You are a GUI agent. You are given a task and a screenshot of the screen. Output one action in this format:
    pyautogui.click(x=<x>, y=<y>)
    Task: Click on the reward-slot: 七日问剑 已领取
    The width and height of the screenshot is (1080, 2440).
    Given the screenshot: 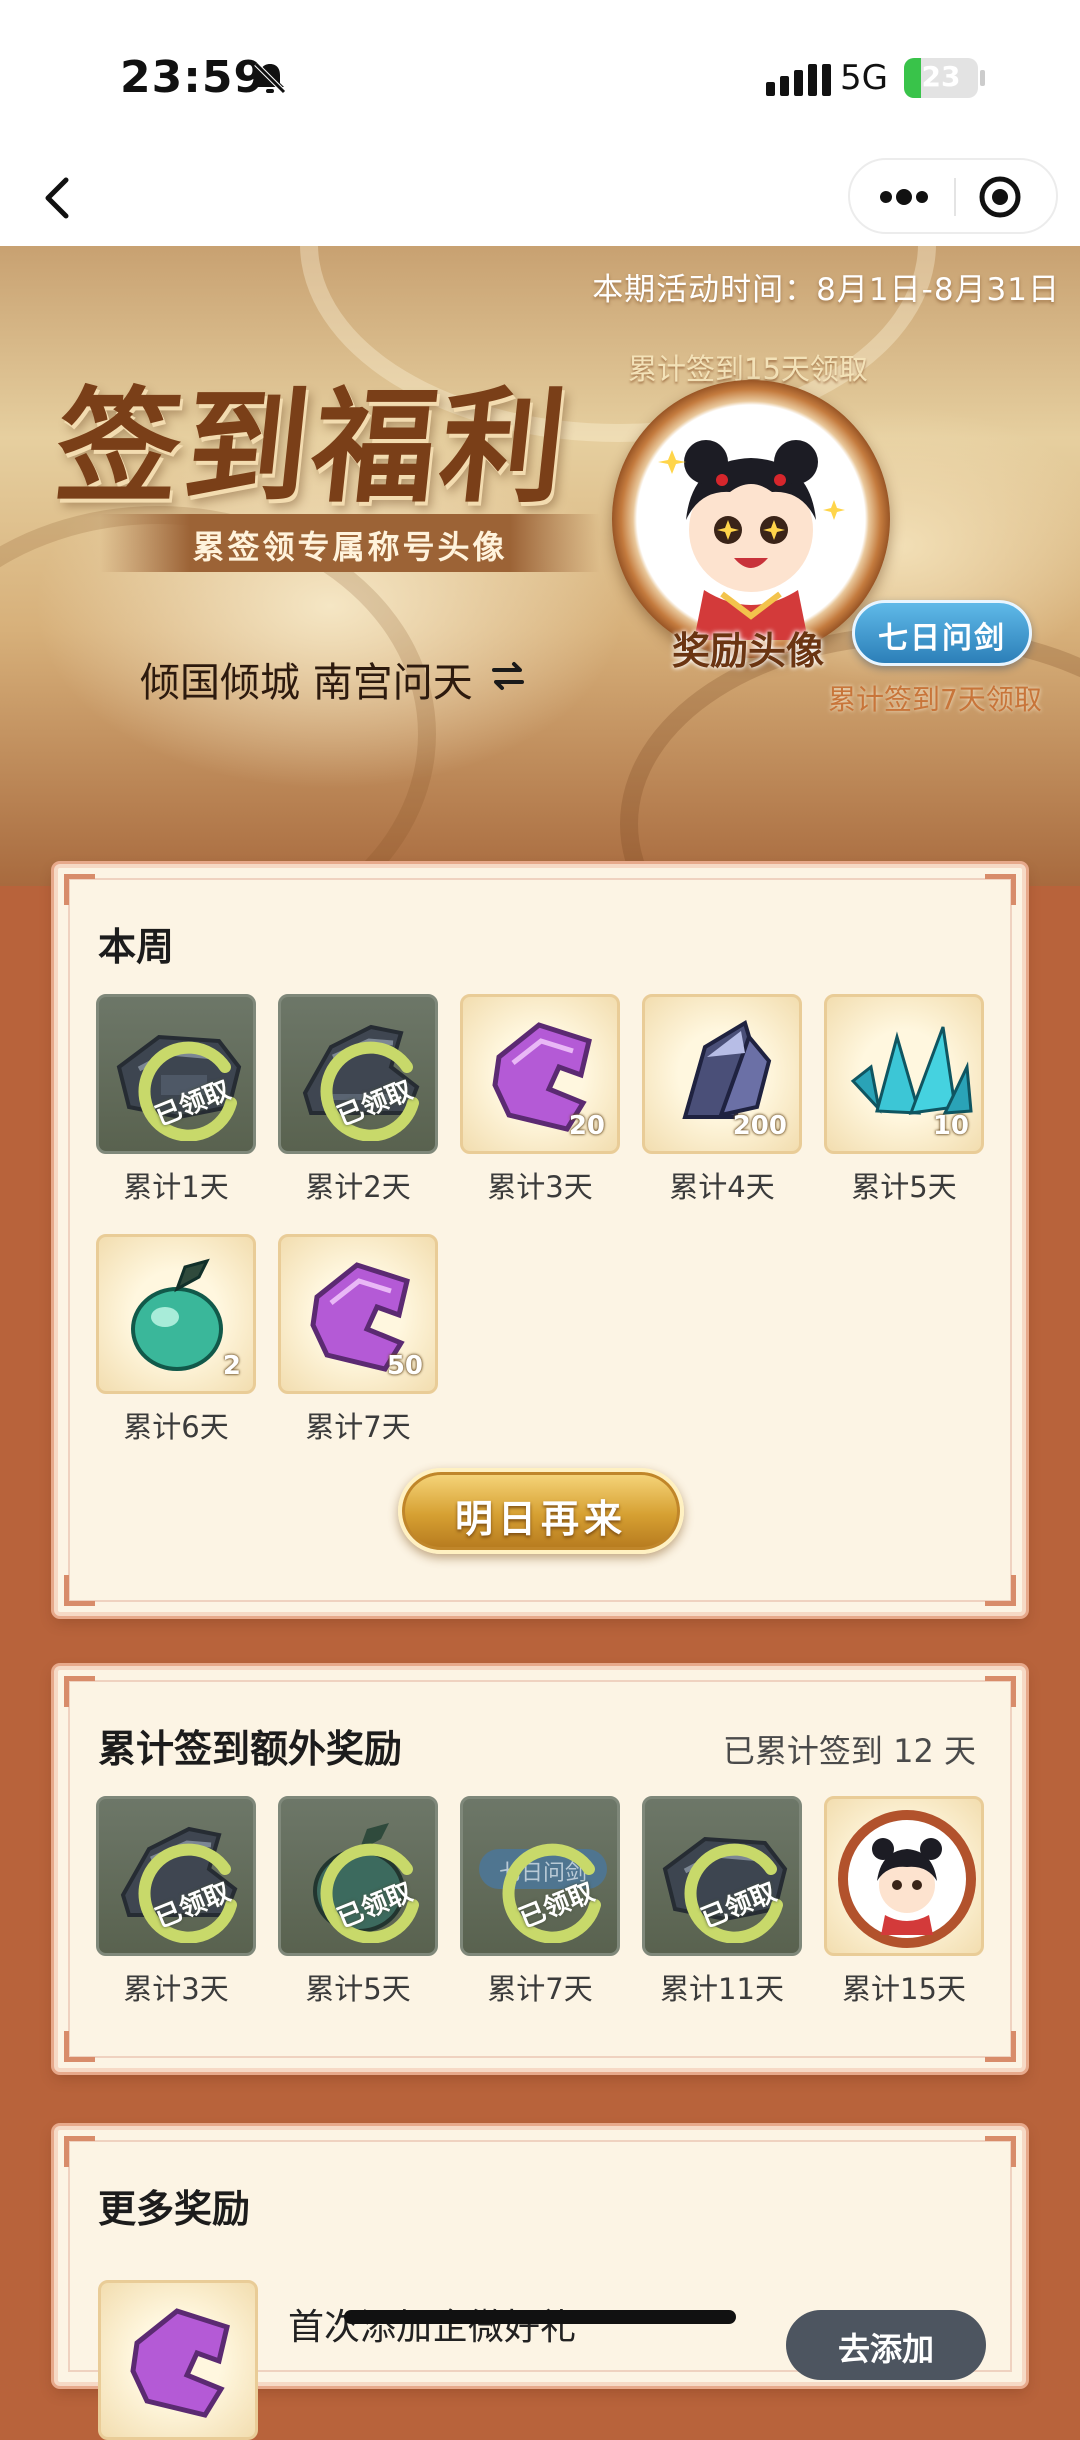 What is the action you would take?
    pyautogui.click(x=540, y=1876)
    